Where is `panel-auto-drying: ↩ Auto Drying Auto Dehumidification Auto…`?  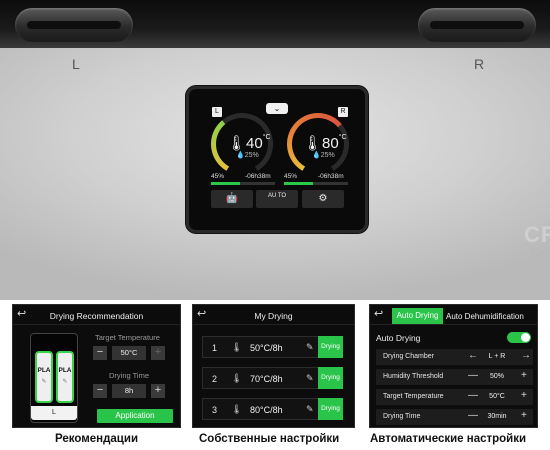 panel-auto-drying: ↩ Auto Drying Auto Dehumidification Auto… is located at coordinates (453, 366).